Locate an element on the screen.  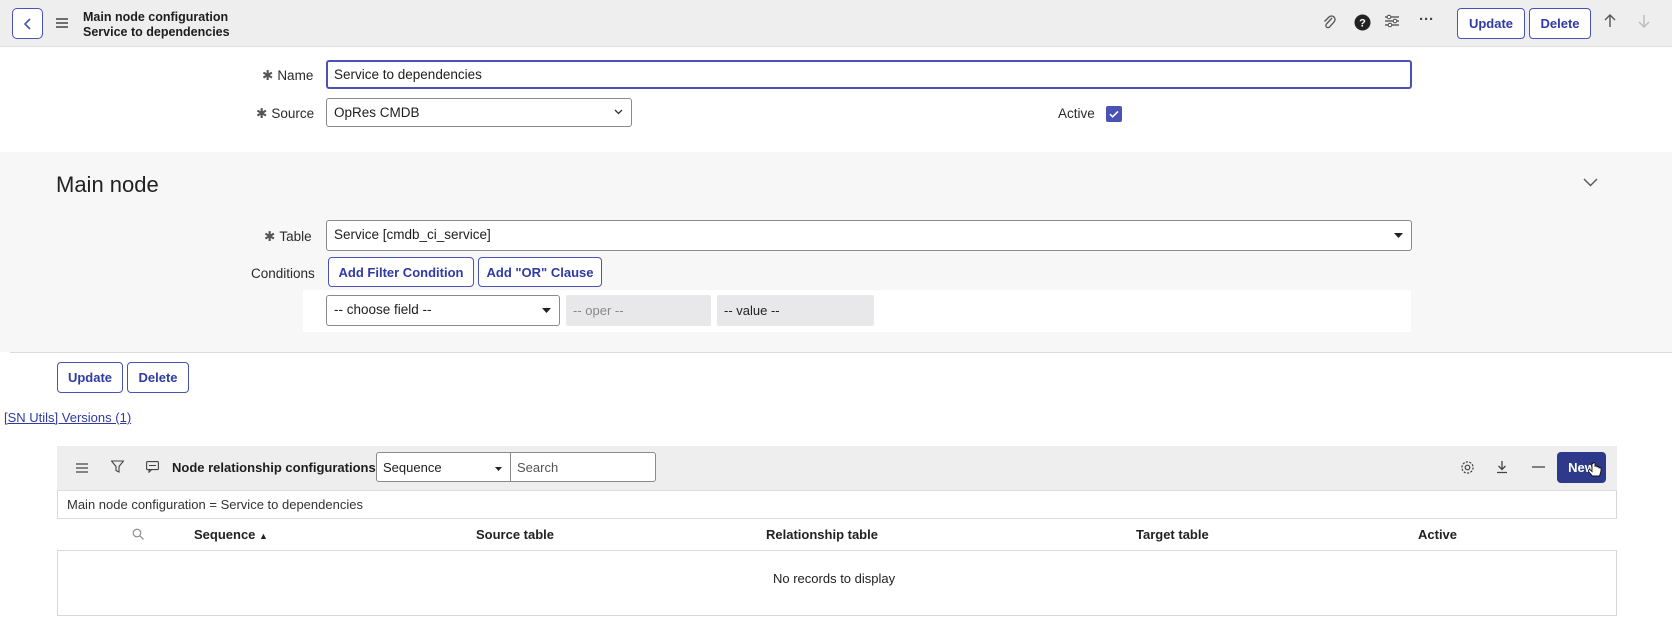
back-button is located at coordinates (27, 23).